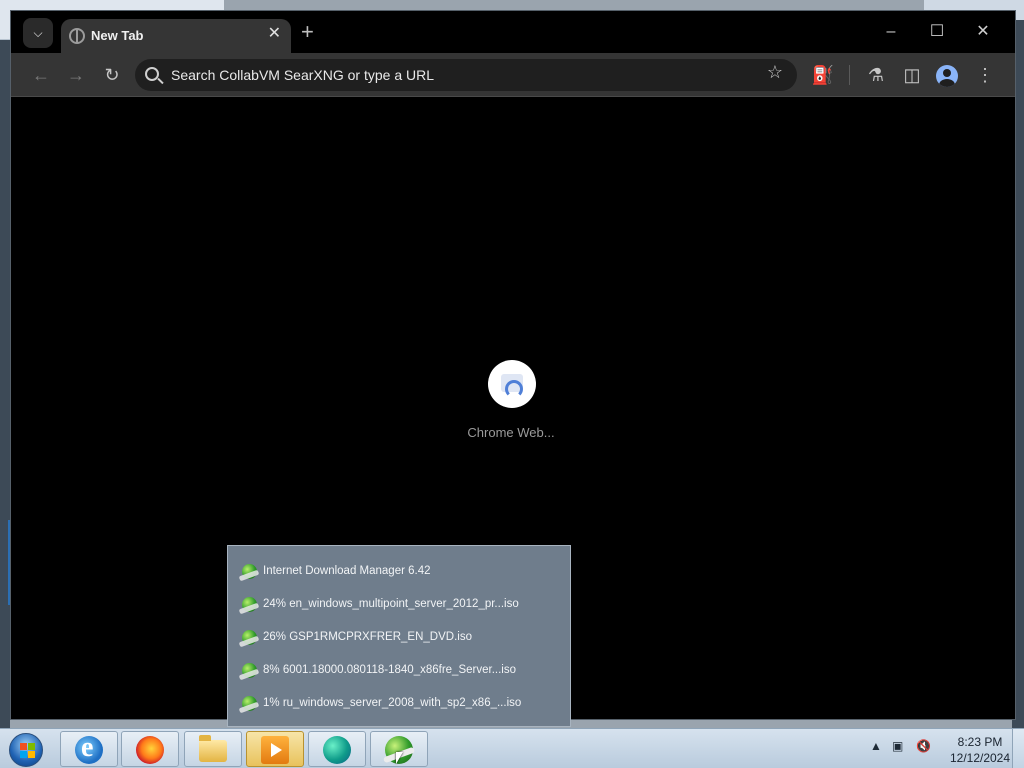 The width and height of the screenshot is (1024, 768). Describe the element at coordinates (980, 758) in the screenshot. I see `clock-date: 12/12/2024` at that location.